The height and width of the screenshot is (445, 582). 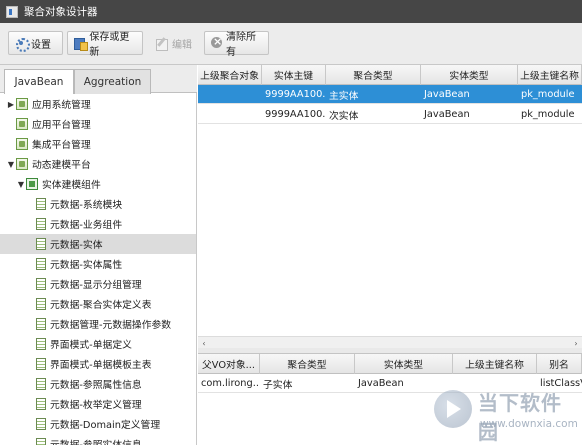 I want to click on tree-item-label: 元数据-参照属性信息, so click(x=96, y=385).